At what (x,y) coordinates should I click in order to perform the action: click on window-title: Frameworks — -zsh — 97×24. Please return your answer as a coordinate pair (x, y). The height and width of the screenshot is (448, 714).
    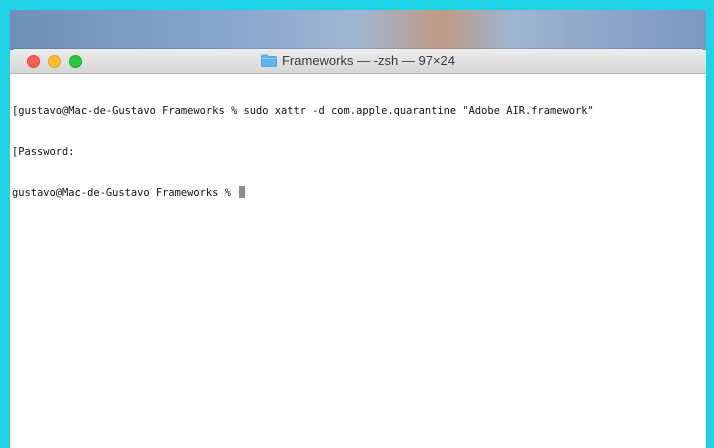
    Looking at the image, I should click on (358, 61).